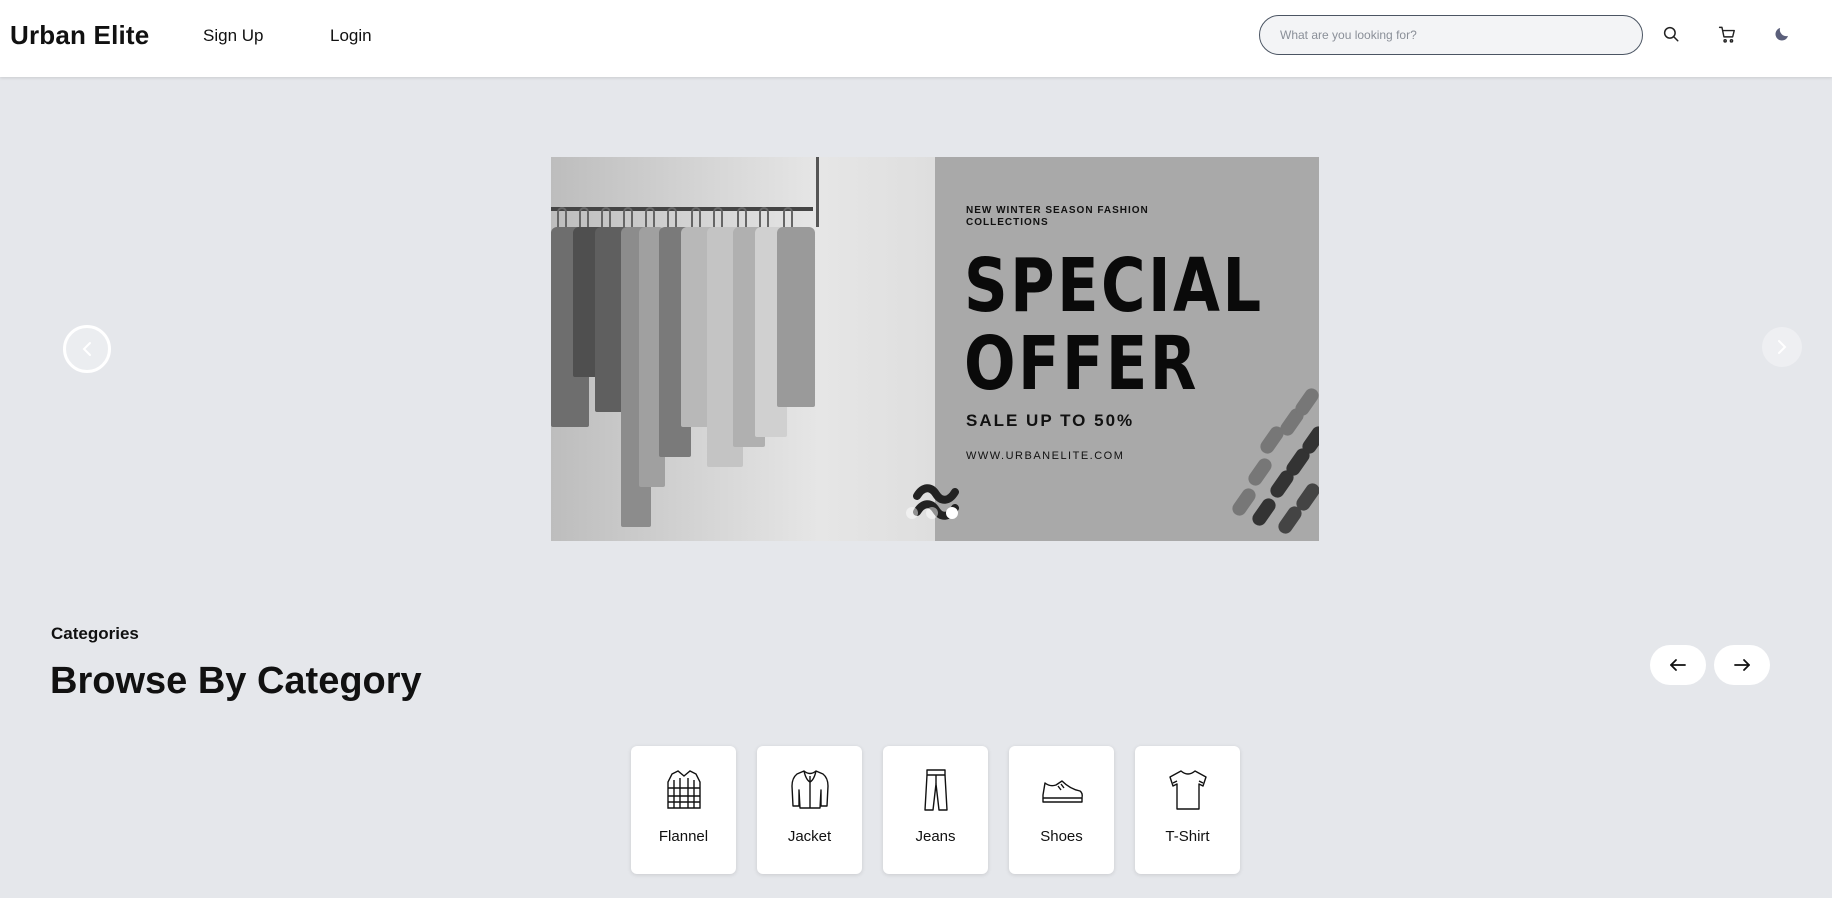 The image size is (1832, 898). What do you see at coordinates (233, 36) in the screenshot?
I see `nav-signup-link: Sign Up` at bounding box center [233, 36].